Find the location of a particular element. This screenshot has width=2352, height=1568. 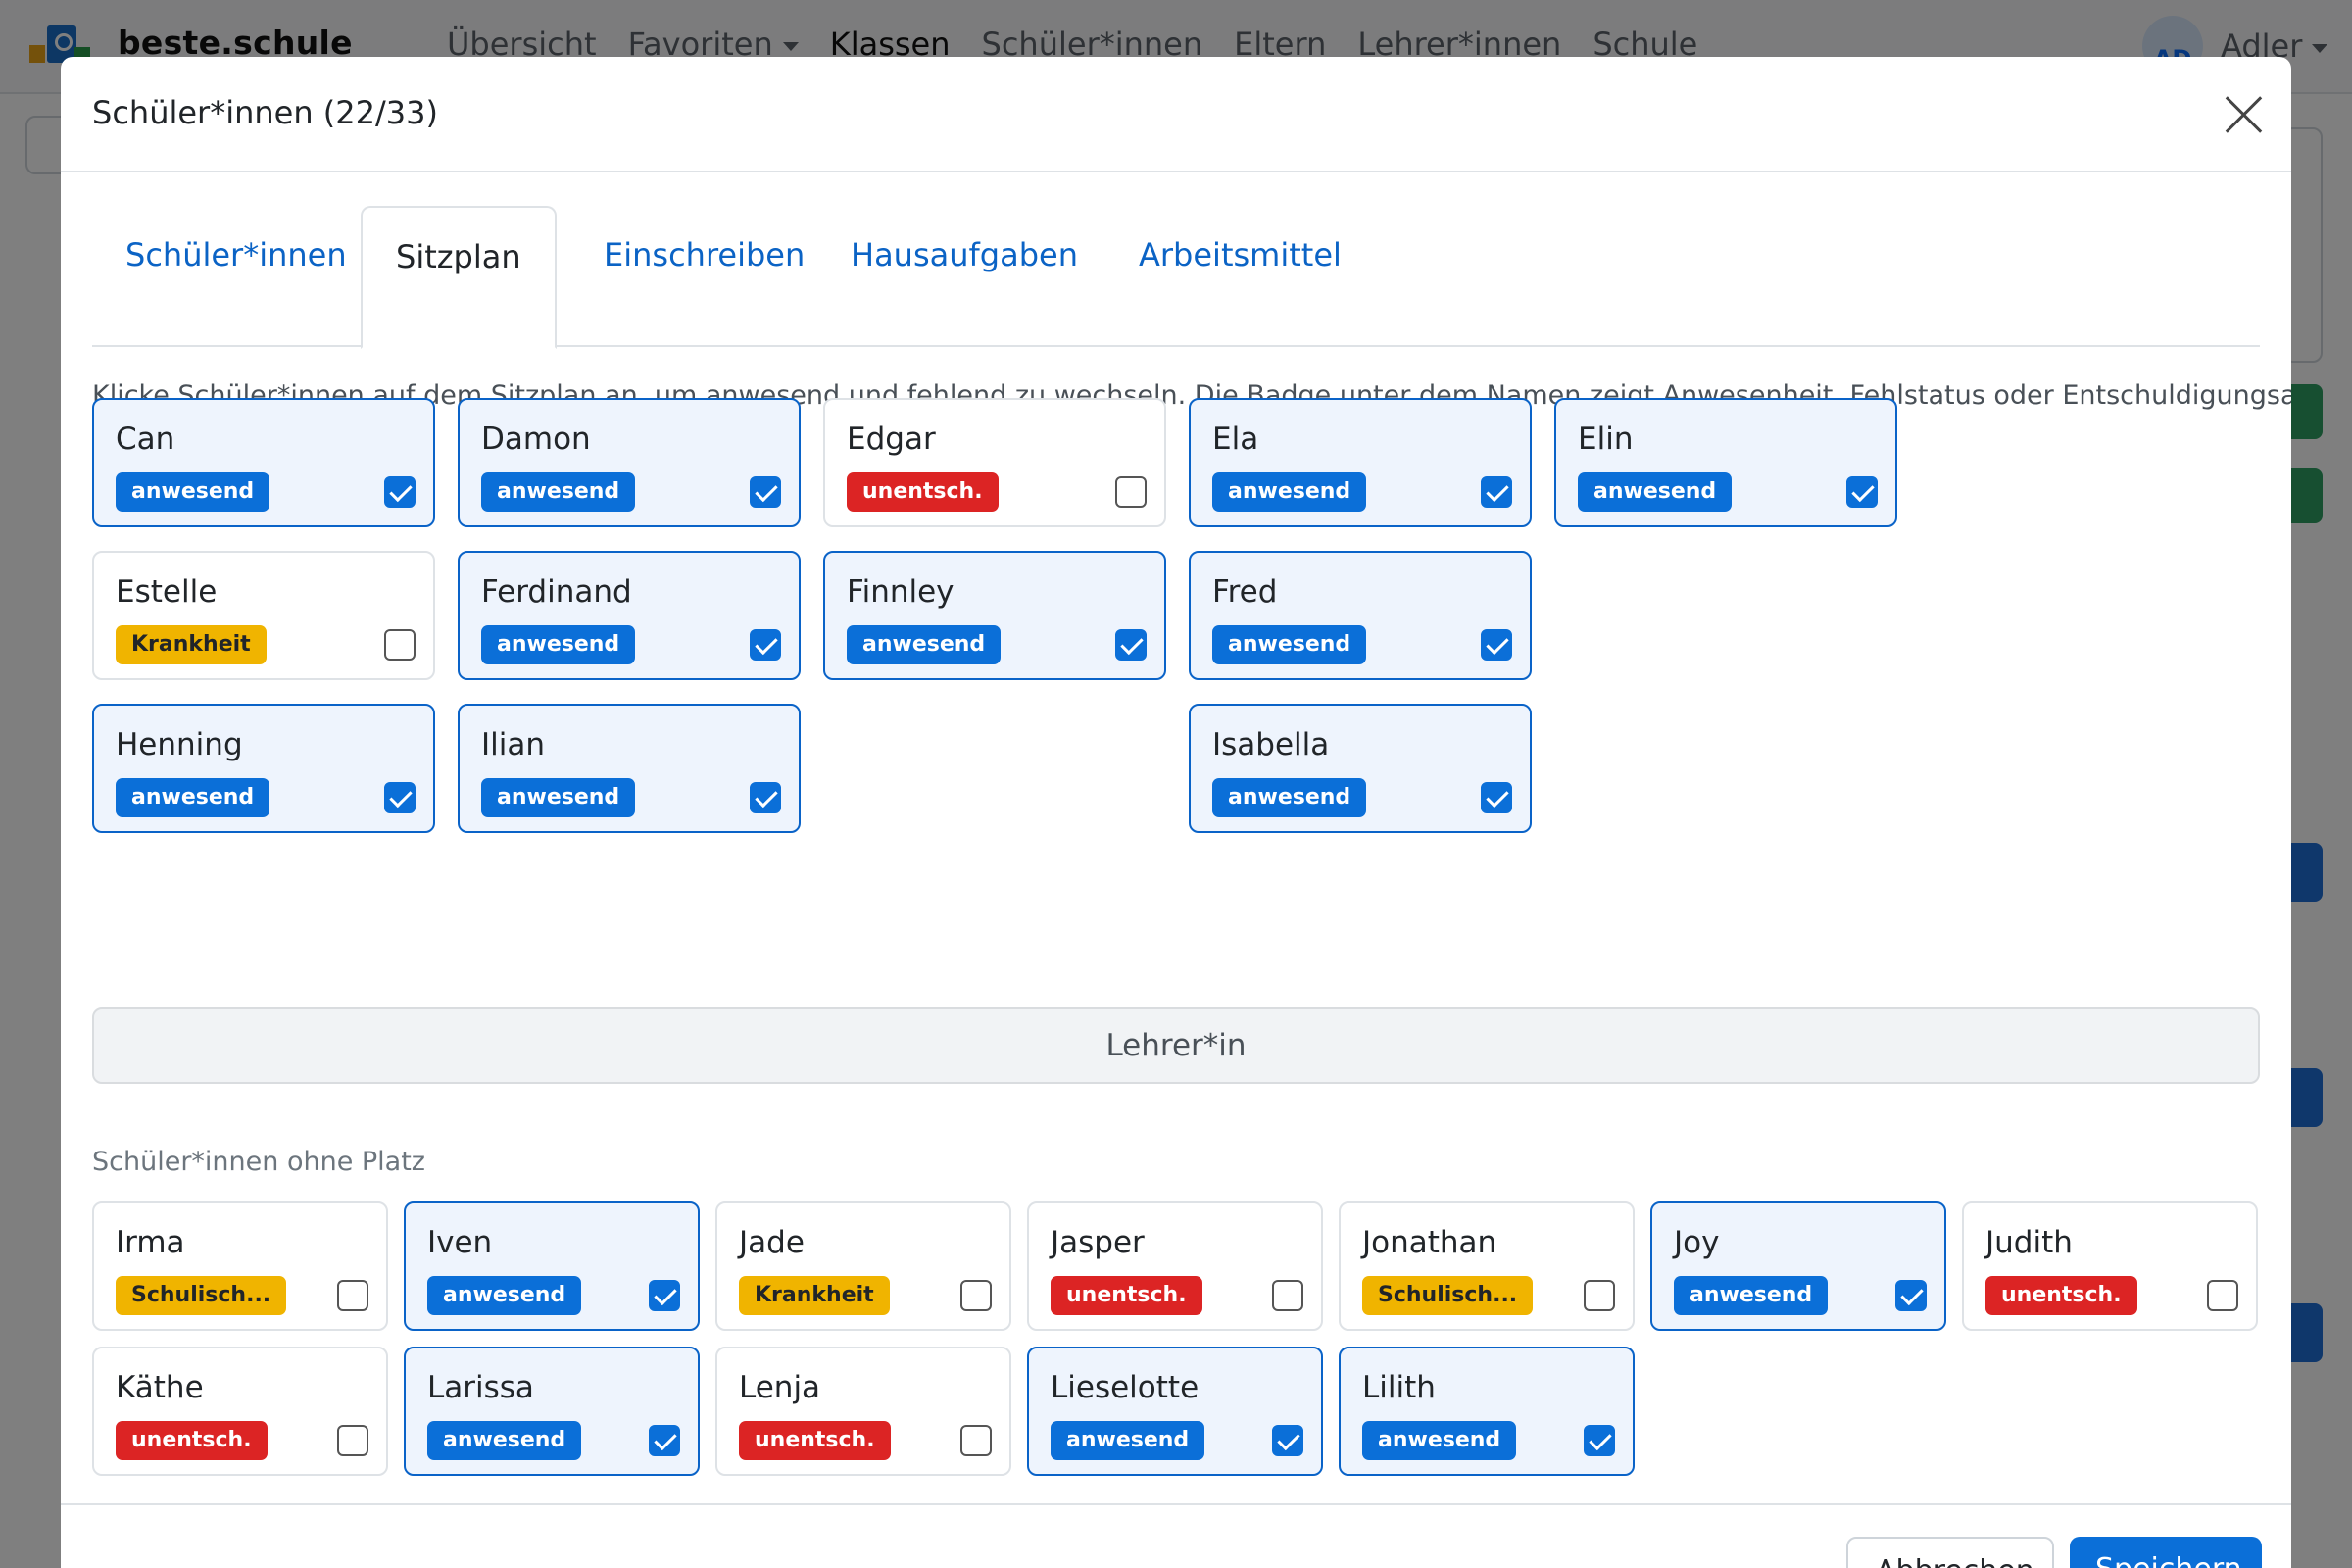

student-card: Elin anwesend is located at coordinates (1725, 462).